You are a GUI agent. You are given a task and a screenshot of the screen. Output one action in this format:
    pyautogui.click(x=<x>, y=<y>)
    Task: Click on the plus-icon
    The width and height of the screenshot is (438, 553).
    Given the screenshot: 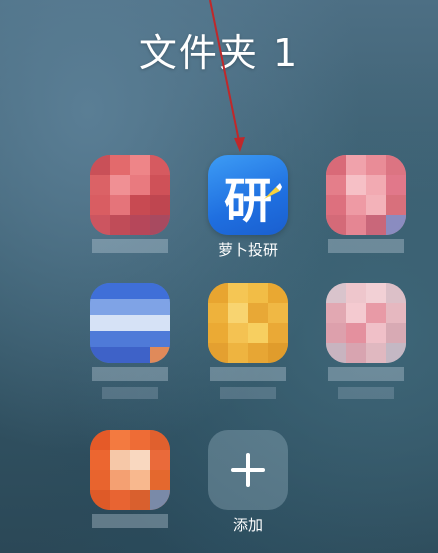 What is the action you would take?
    pyautogui.click(x=248, y=470)
    